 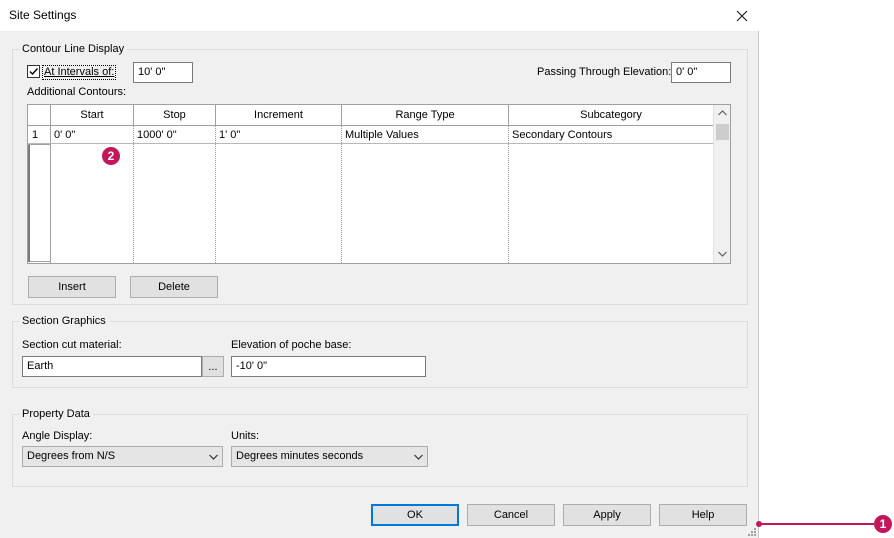 I want to click on poche-base-label: Elevation of poche base:, so click(x=291, y=345).